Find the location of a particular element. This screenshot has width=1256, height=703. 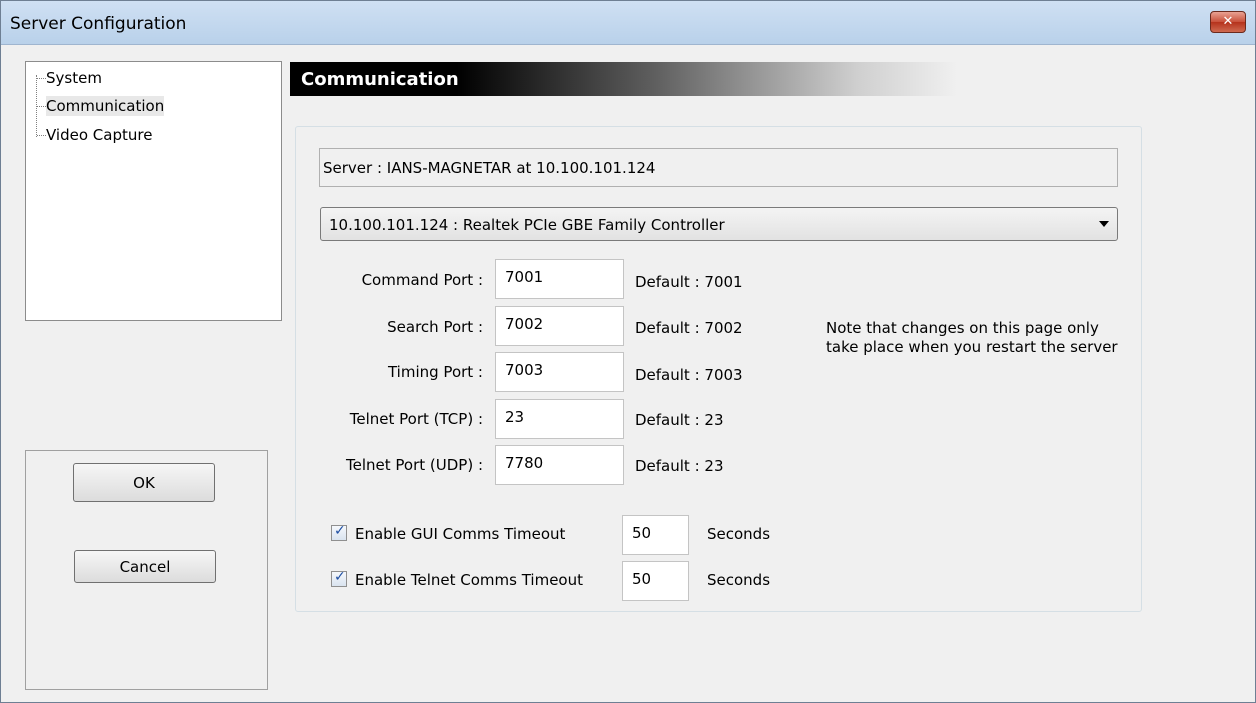

ok-button: OK is located at coordinates (144, 482).